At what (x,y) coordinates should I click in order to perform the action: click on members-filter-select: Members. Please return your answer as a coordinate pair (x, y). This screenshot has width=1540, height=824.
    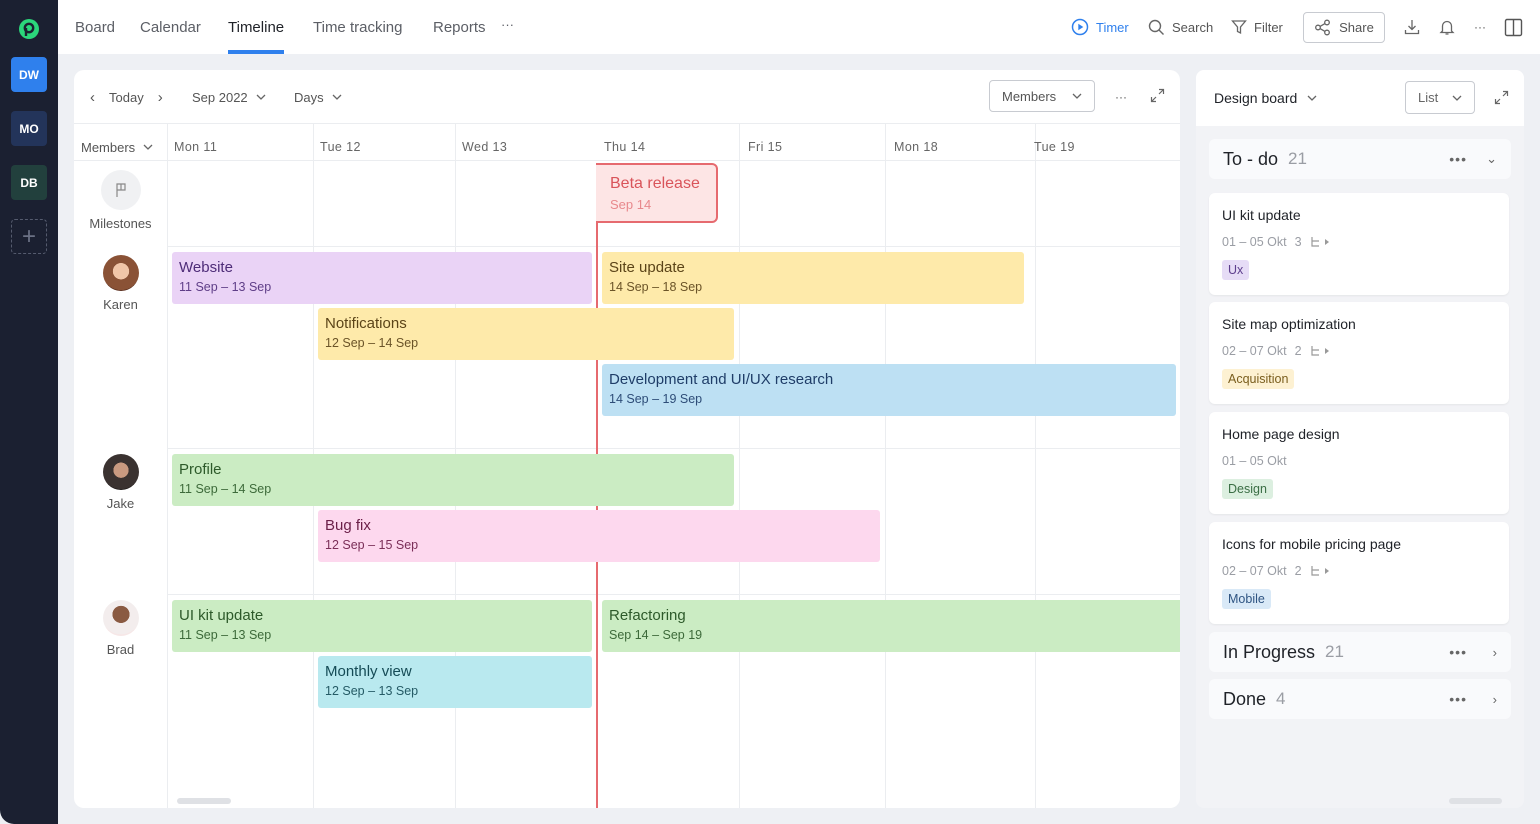
    Looking at the image, I should click on (1042, 96).